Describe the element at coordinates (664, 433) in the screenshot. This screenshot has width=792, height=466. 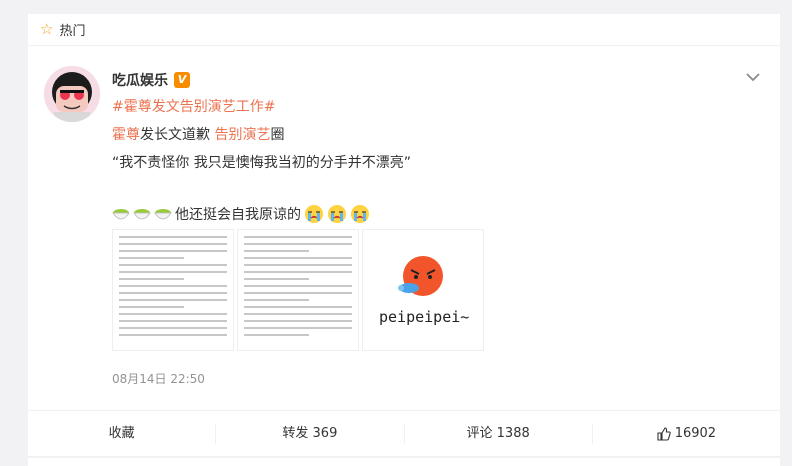
I see `thumbs-up-icon` at that location.